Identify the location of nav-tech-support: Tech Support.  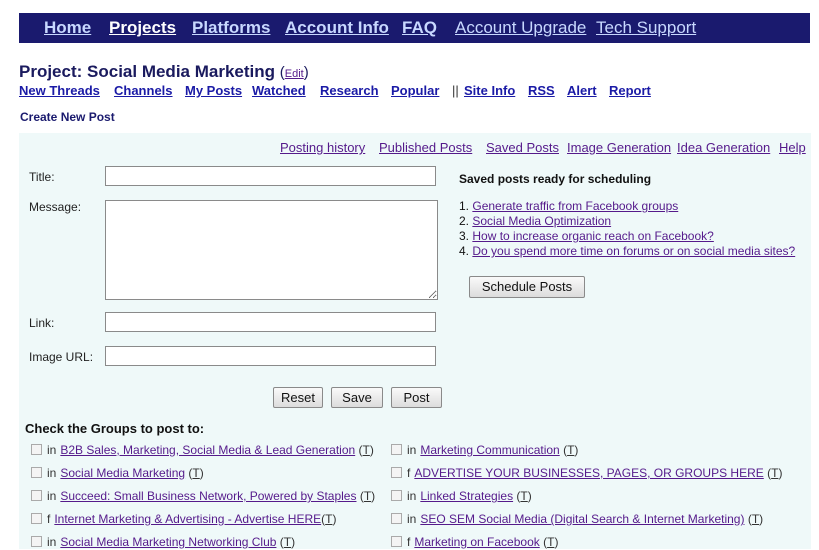
(646, 28).